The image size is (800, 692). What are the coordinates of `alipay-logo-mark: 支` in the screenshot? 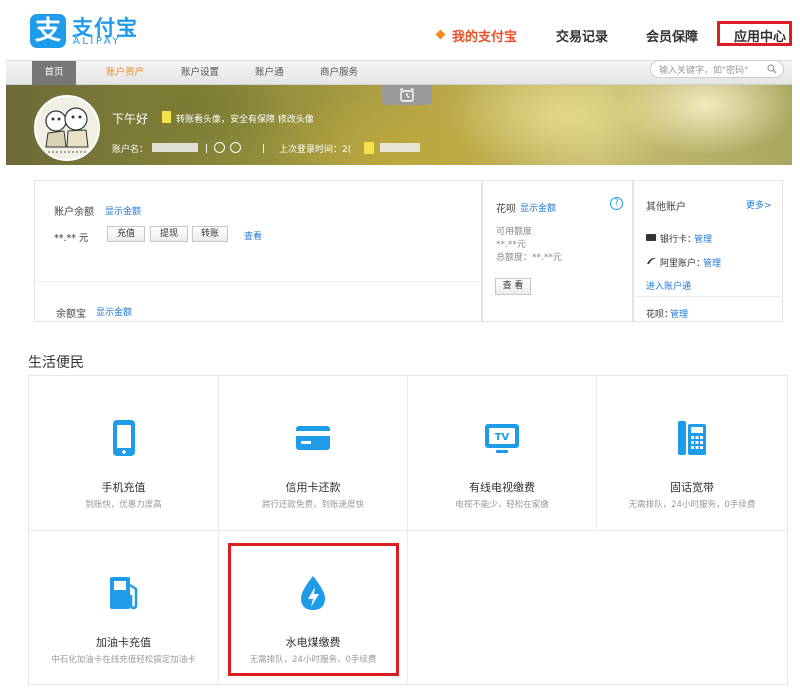 It's located at (48, 31).